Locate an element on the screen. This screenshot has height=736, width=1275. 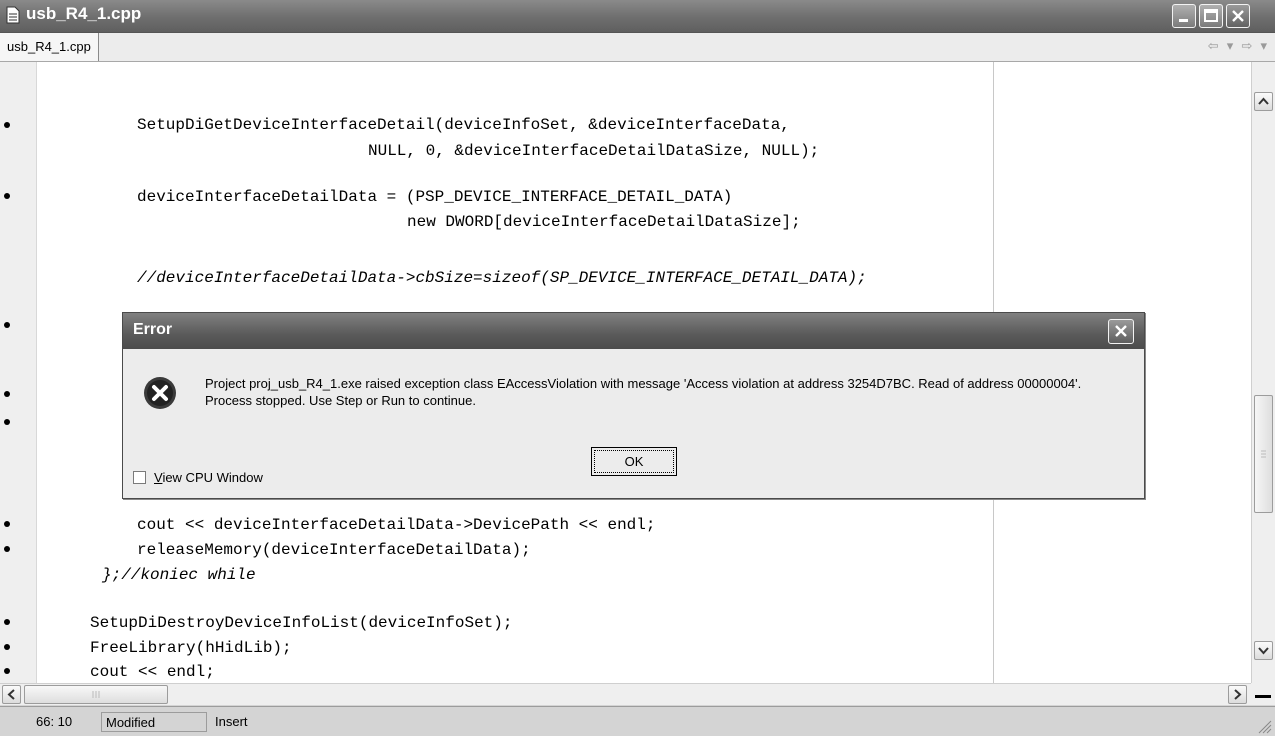
editor-gutter is located at coordinates (18, 372).